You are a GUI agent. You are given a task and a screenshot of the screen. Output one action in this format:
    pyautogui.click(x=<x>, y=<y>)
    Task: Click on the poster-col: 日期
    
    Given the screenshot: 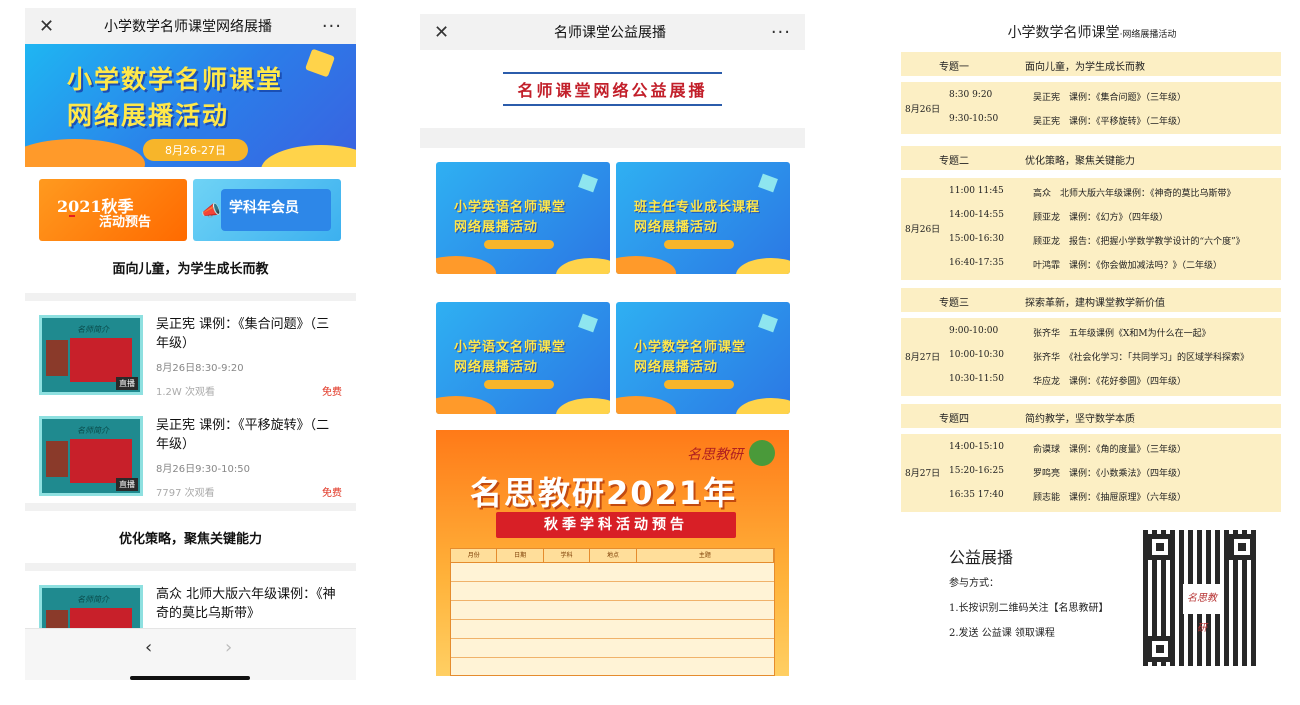 What is the action you would take?
    pyautogui.click(x=520, y=555)
    